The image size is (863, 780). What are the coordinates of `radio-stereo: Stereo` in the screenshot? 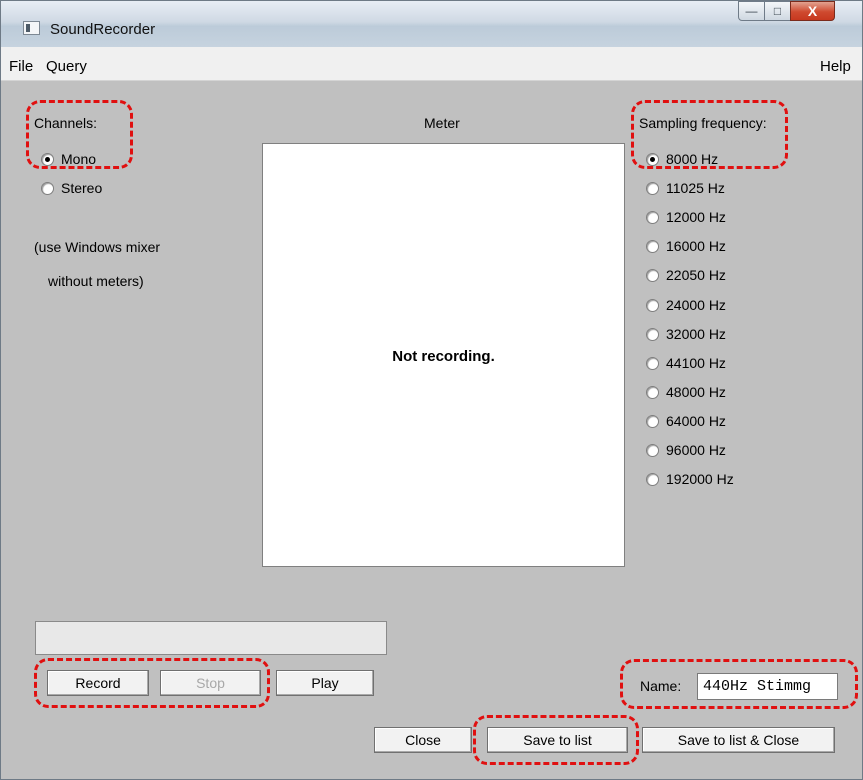 It's located at (71, 188).